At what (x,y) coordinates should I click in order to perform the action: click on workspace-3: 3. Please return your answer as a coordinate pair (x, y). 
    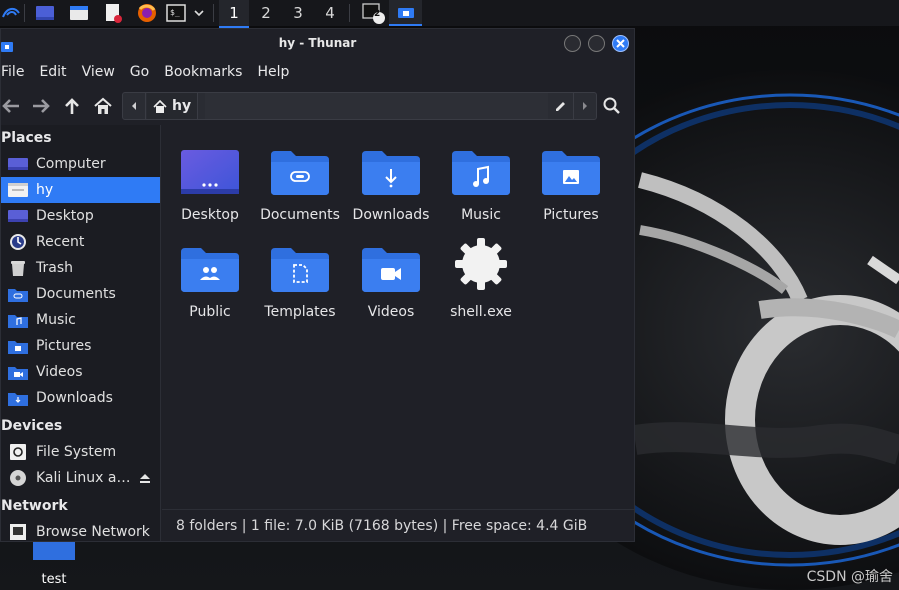
    Looking at the image, I should click on (298, 13).